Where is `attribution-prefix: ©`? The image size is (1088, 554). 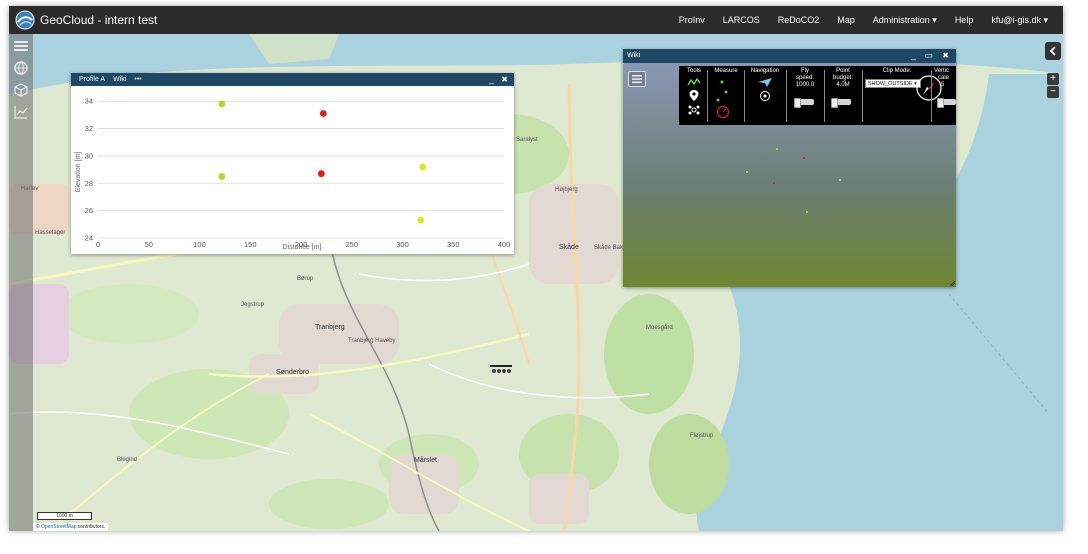
attribution-prefix: © is located at coordinates (38, 527).